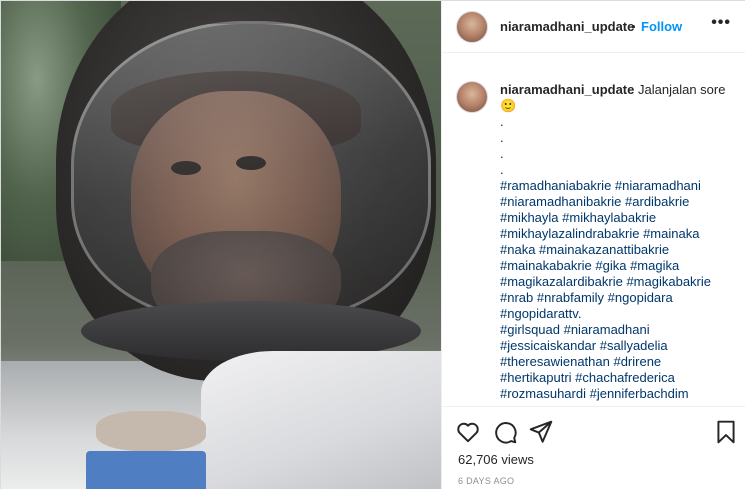  I want to click on hashtag-line: #mainakabakrie #gika #magika, so click(618, 266).